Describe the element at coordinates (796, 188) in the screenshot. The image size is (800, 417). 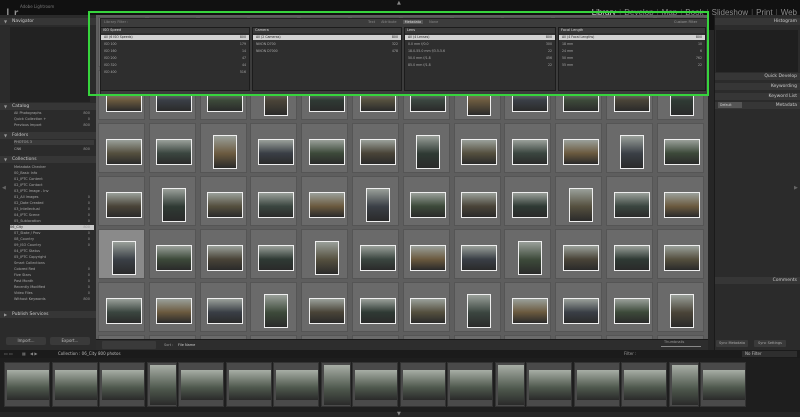
I see `collapse-right-icon: ▶` at that location.